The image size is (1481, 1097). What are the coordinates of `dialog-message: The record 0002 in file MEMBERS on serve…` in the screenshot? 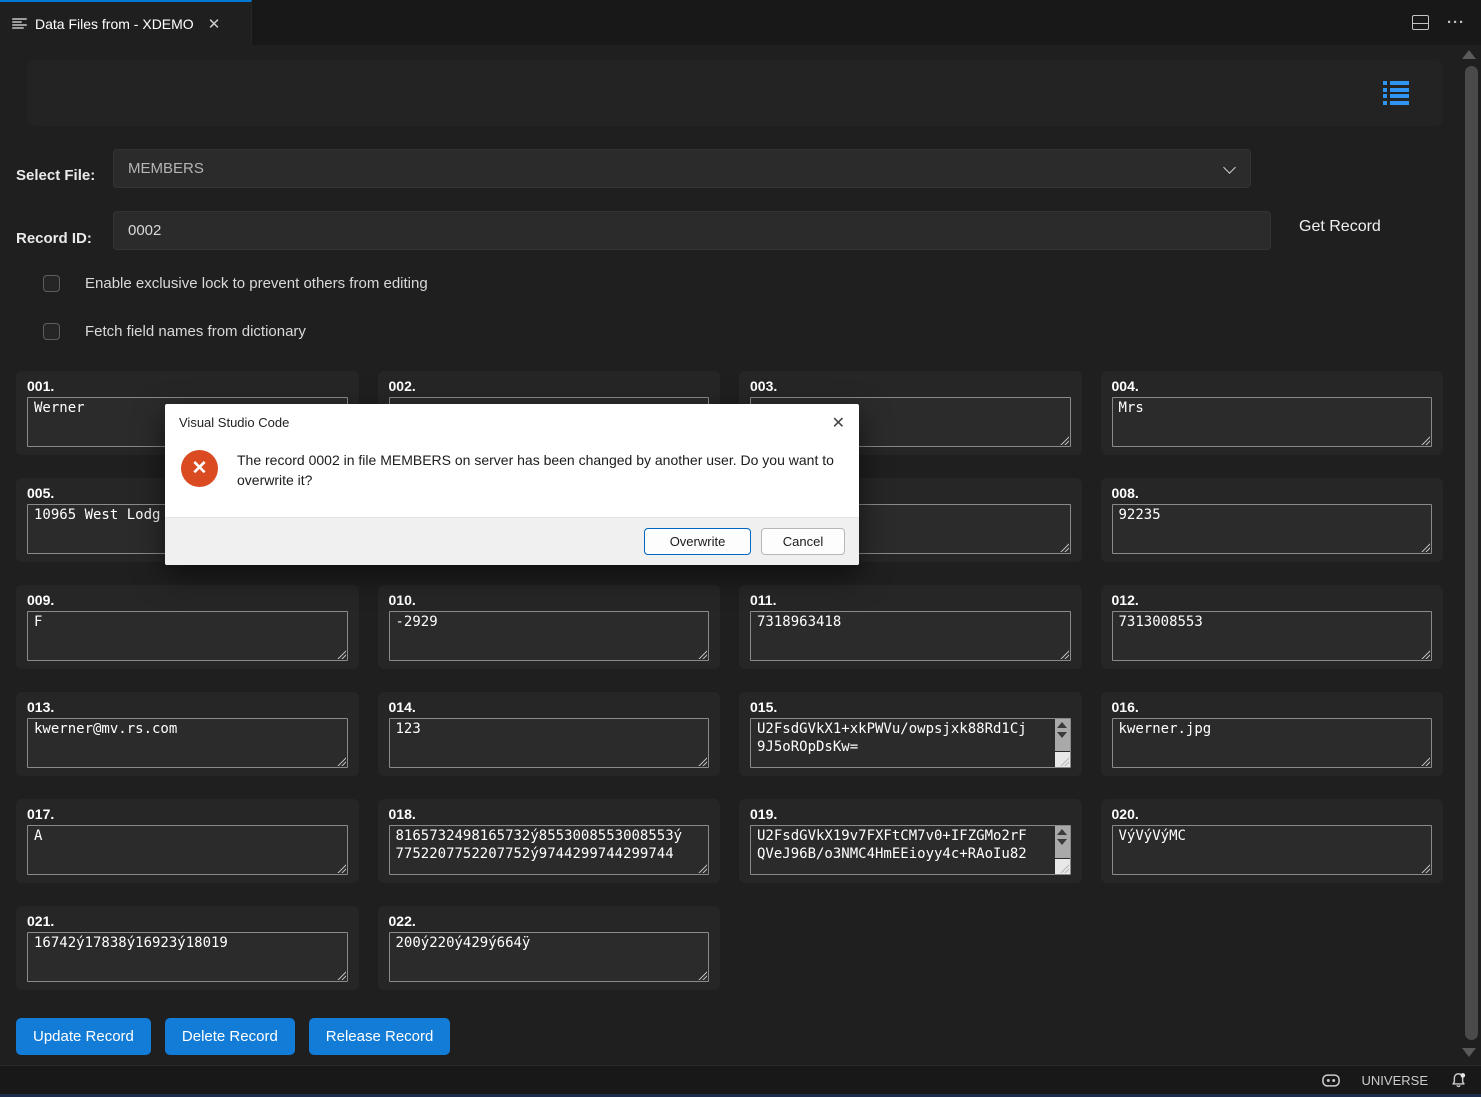 It's located at (535, 470).